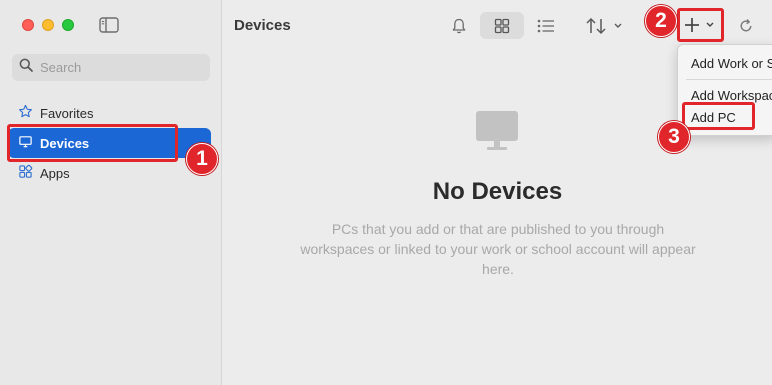 Image resolution: width=772 pixels, height=385 pixels. I want to click on refresh-icon, so click(746, 26).